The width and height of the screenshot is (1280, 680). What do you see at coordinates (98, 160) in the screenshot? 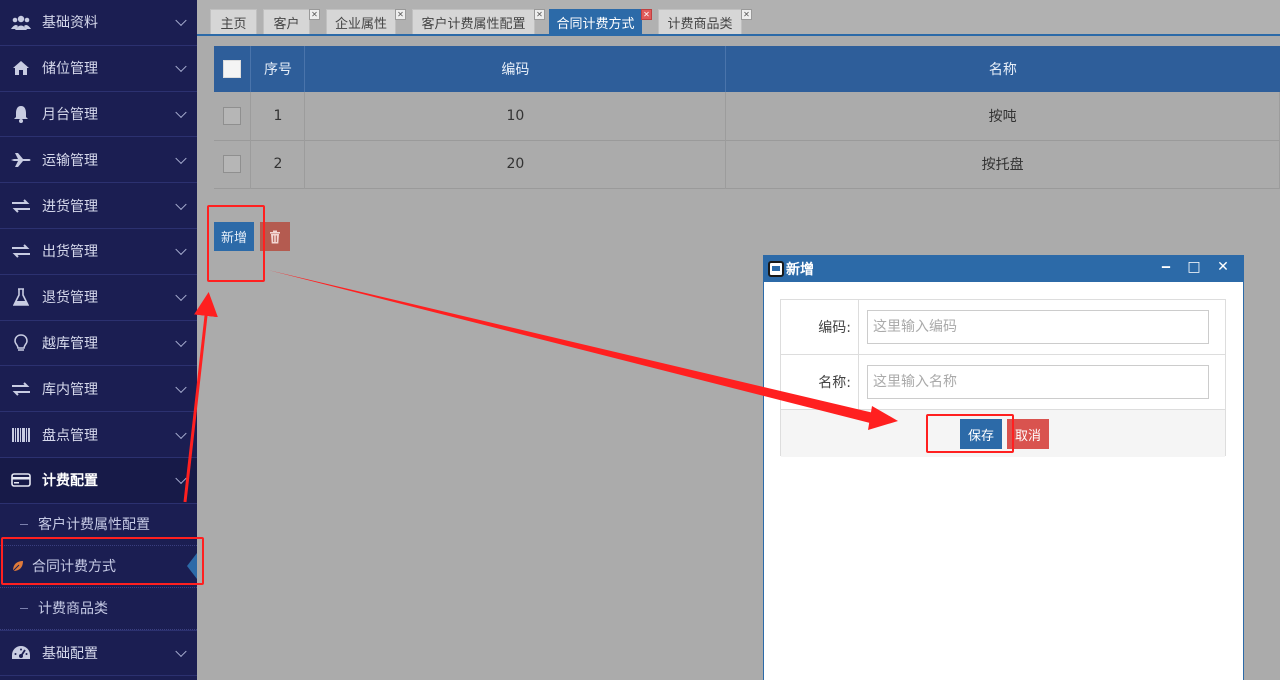
I see `sidebar-item-transport: 运输管理` at bounding box center [98, 160].